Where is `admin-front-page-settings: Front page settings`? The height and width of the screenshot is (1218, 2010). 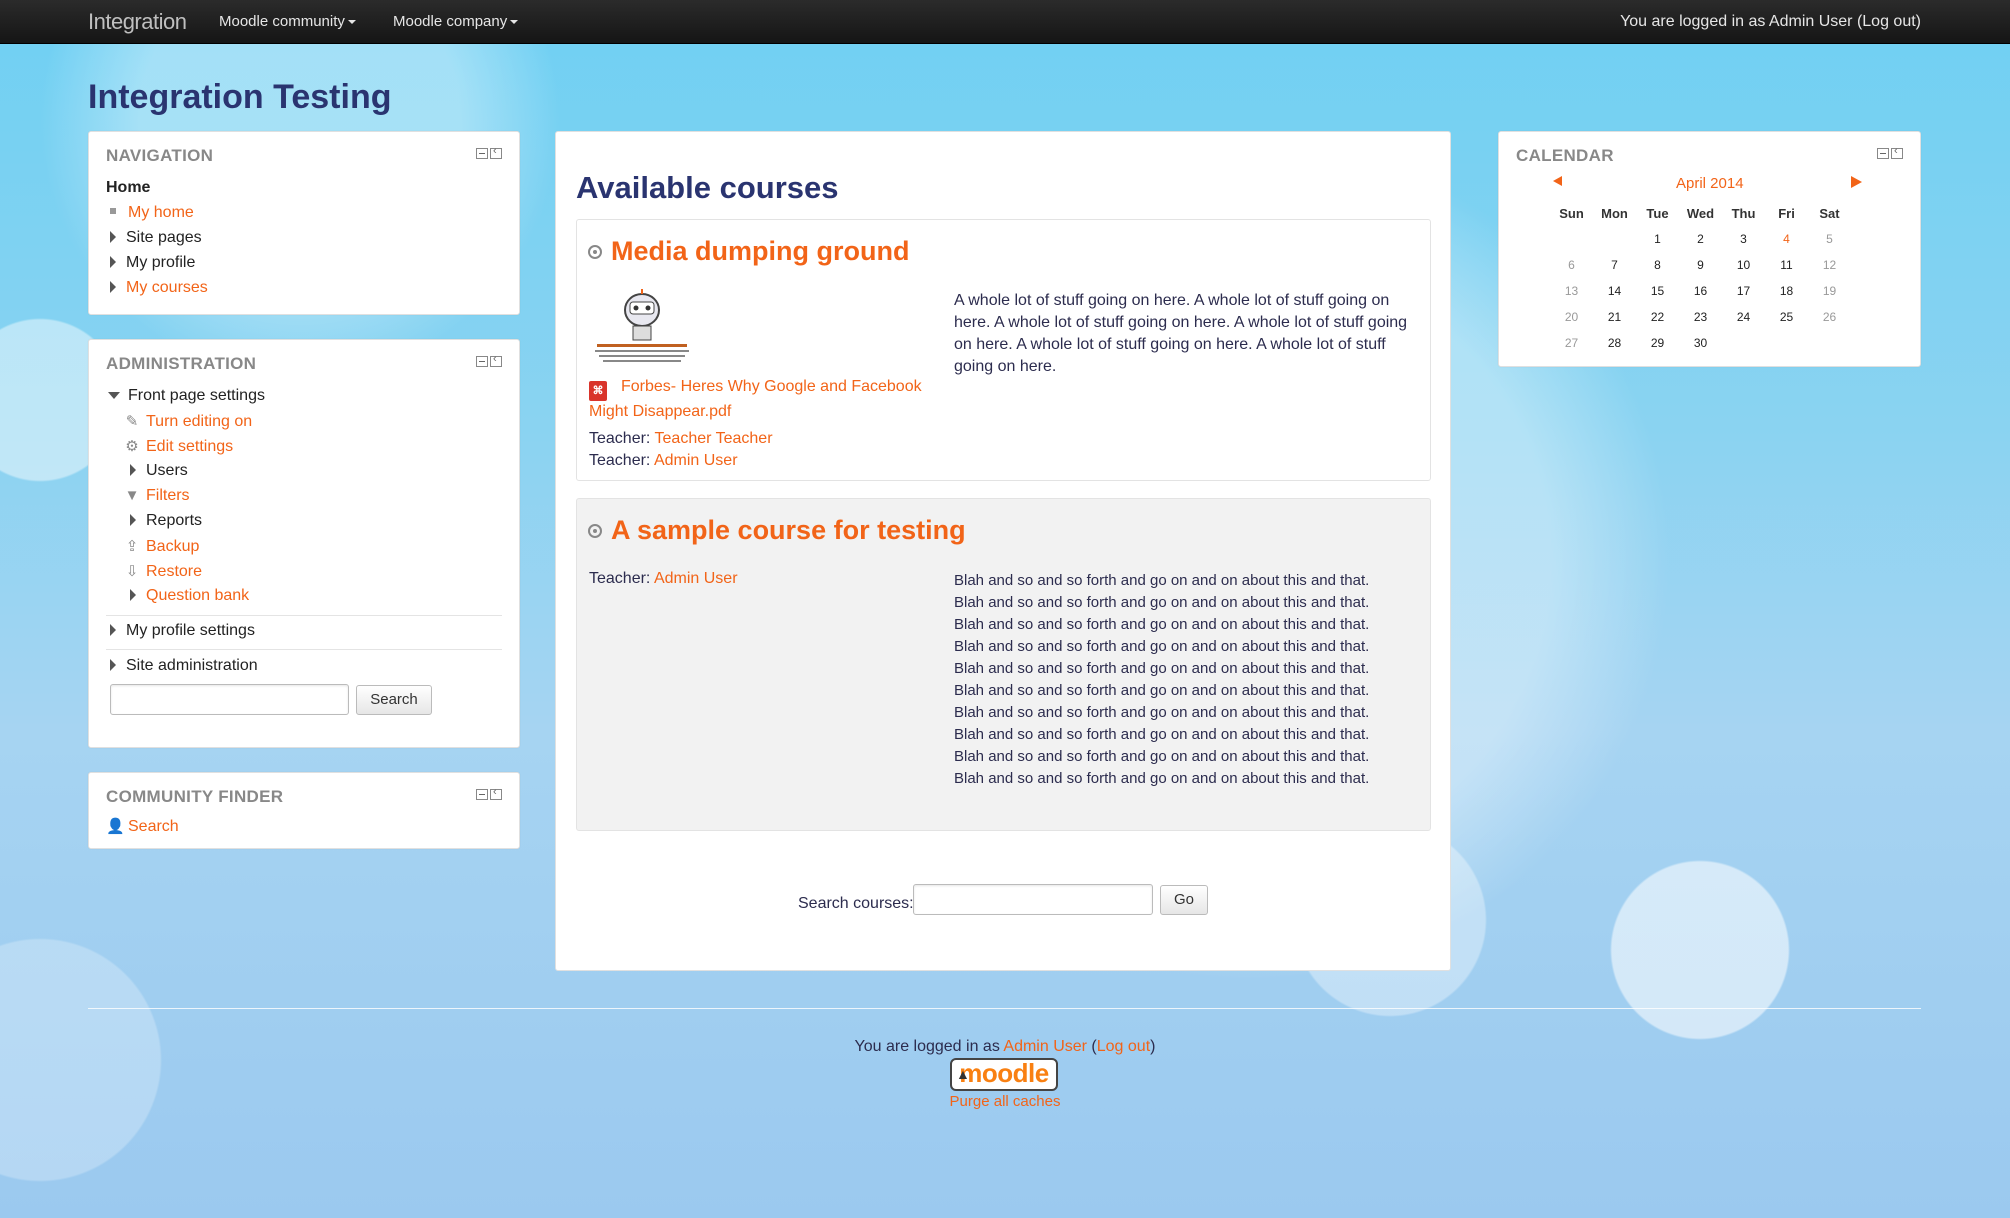
admin-front-page-settings: Front page settings is located at coordinates (186, 396).